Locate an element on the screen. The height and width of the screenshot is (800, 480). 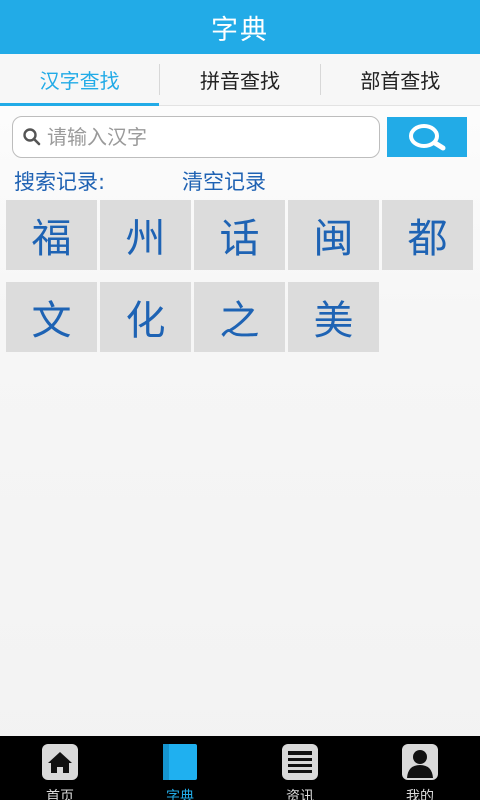
nav-home: 首页 is located at coordinates (60, 768).